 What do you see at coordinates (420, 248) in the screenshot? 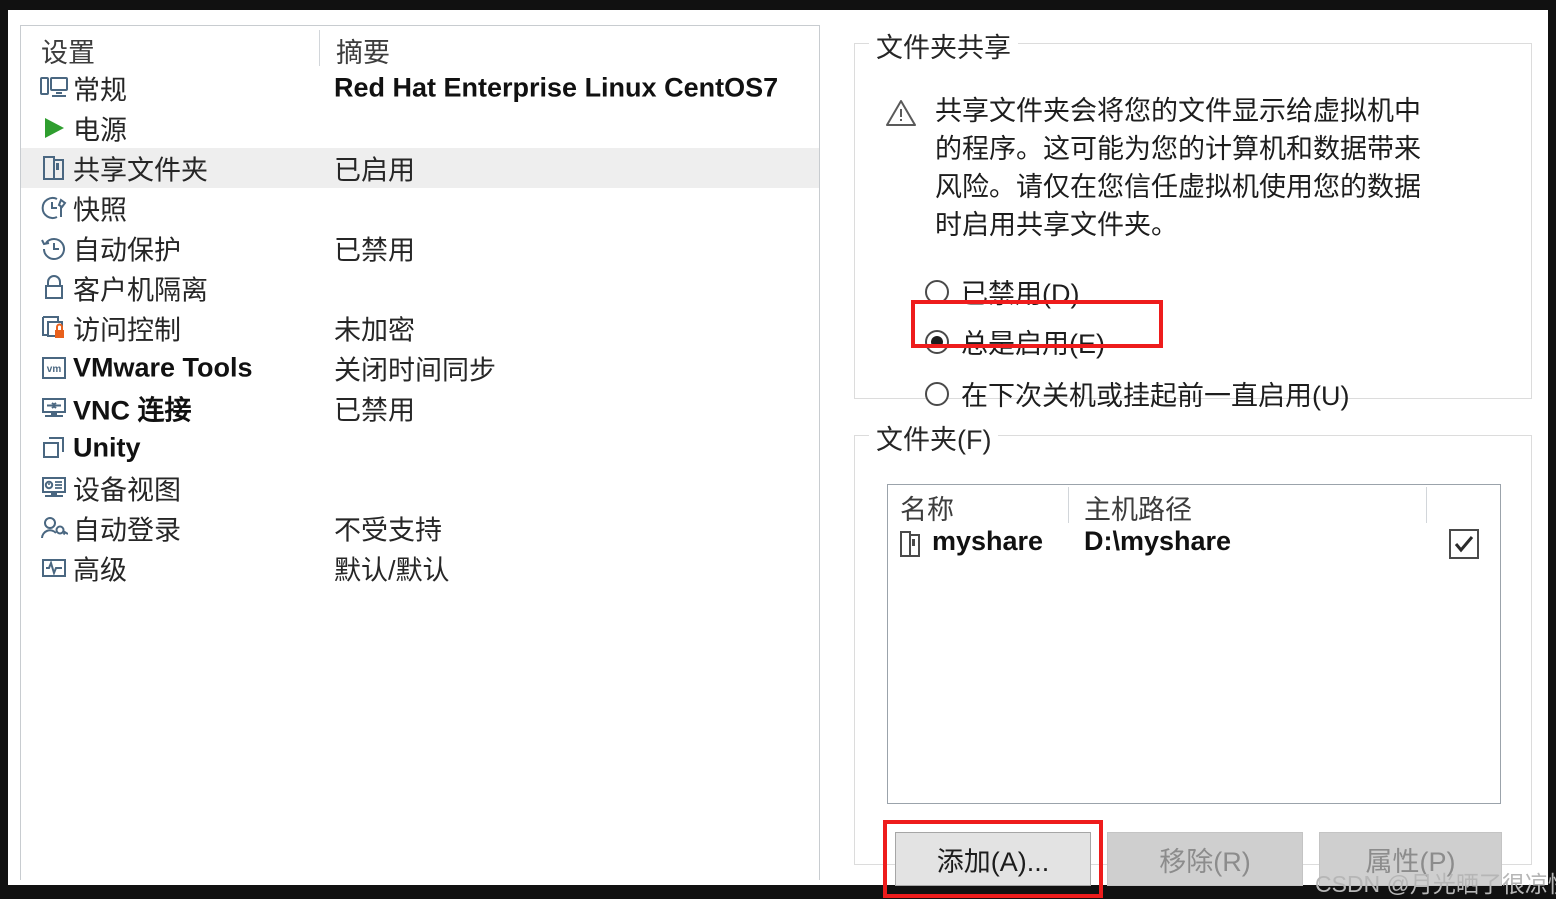
I see `settings-row-autoprotect: 自动保护 已禁用` at bounding box center [420, 248].